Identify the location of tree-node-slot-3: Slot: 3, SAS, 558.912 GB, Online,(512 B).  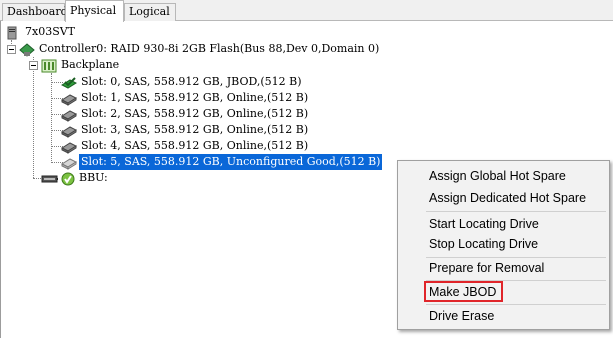
(185, 130).